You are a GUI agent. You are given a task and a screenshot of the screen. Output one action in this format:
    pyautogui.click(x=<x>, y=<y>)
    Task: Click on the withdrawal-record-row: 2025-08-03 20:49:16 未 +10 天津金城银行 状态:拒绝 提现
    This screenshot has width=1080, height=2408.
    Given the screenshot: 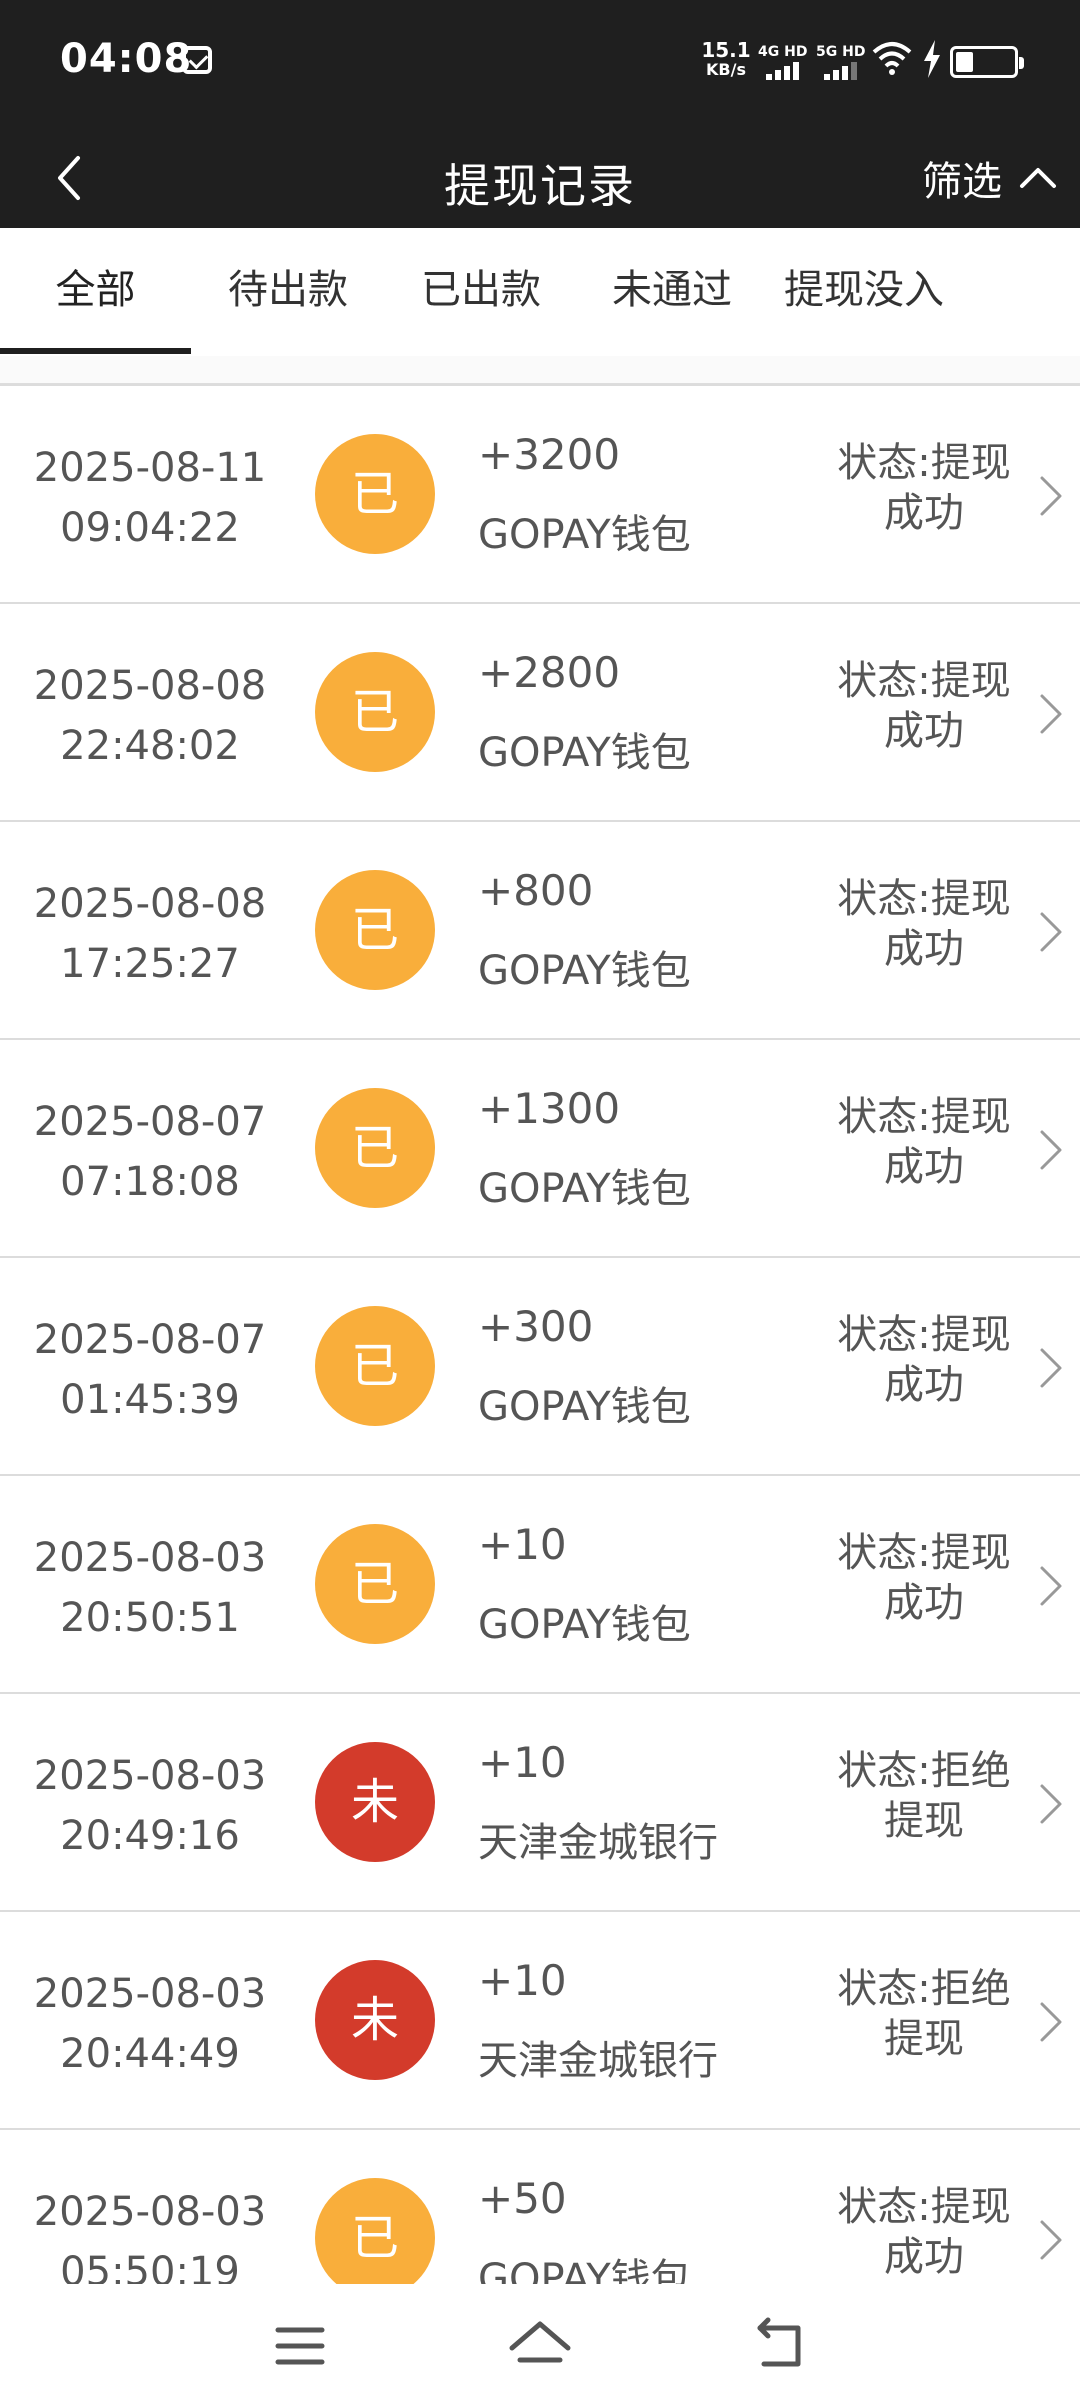 What is the action you would take?
    pyautogui.click(x=540, y=1803)
    